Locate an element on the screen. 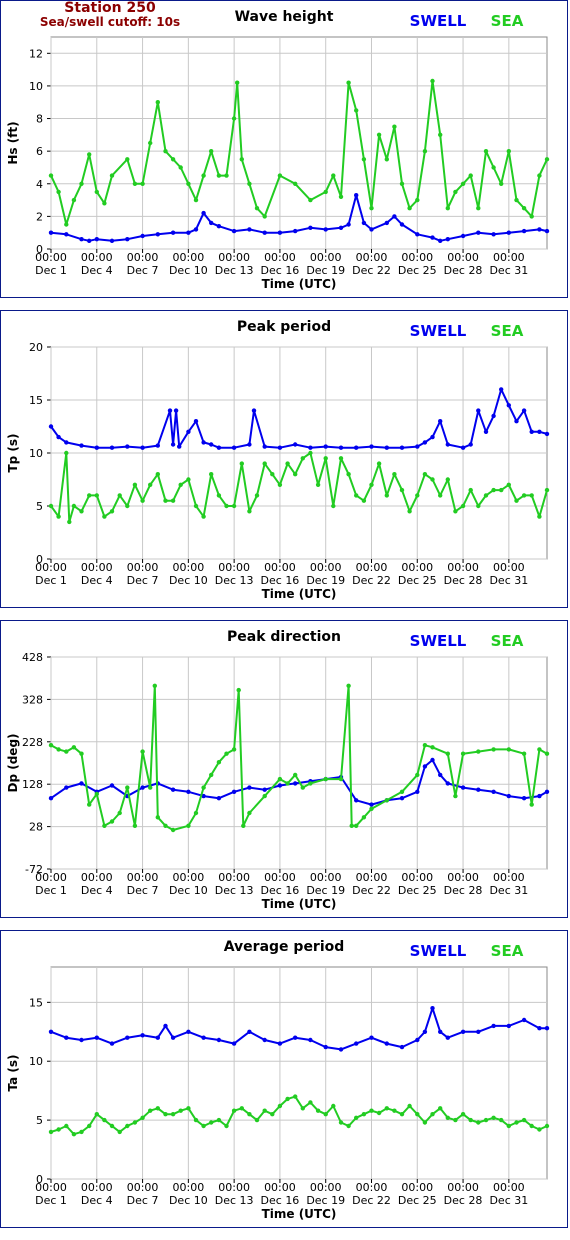 The image size is (570, 1240). x-tick-label-date: Dec 13 is located at coordinates (234, 890).